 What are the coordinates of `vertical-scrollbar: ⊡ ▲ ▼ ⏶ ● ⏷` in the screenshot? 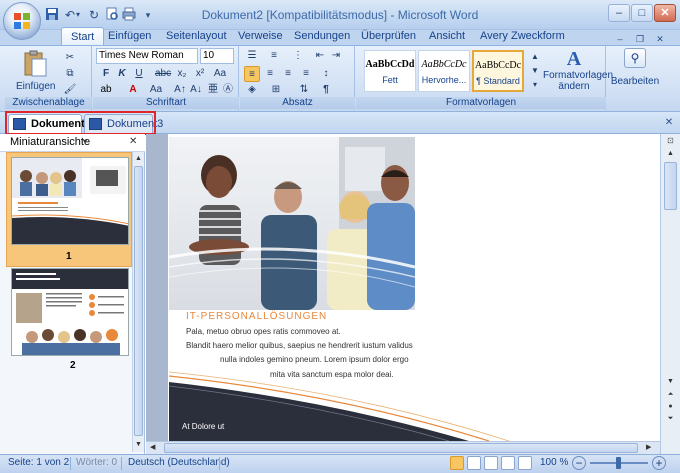 It's located at (670, 294).